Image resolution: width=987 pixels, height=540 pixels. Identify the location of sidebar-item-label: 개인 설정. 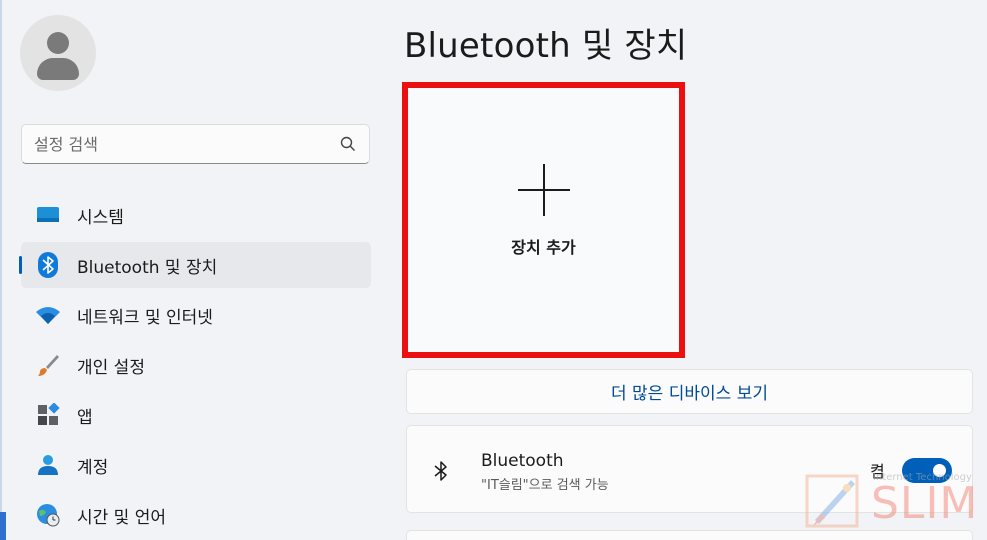
(111, 367).